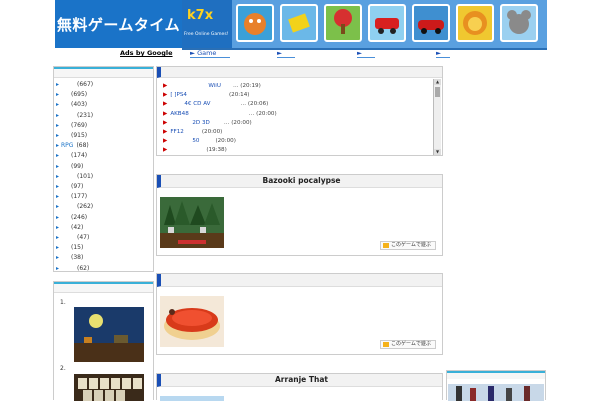 This screenshot has width=600, height=403. I want to click on category-item: ▸ (174), so click(71, 155).